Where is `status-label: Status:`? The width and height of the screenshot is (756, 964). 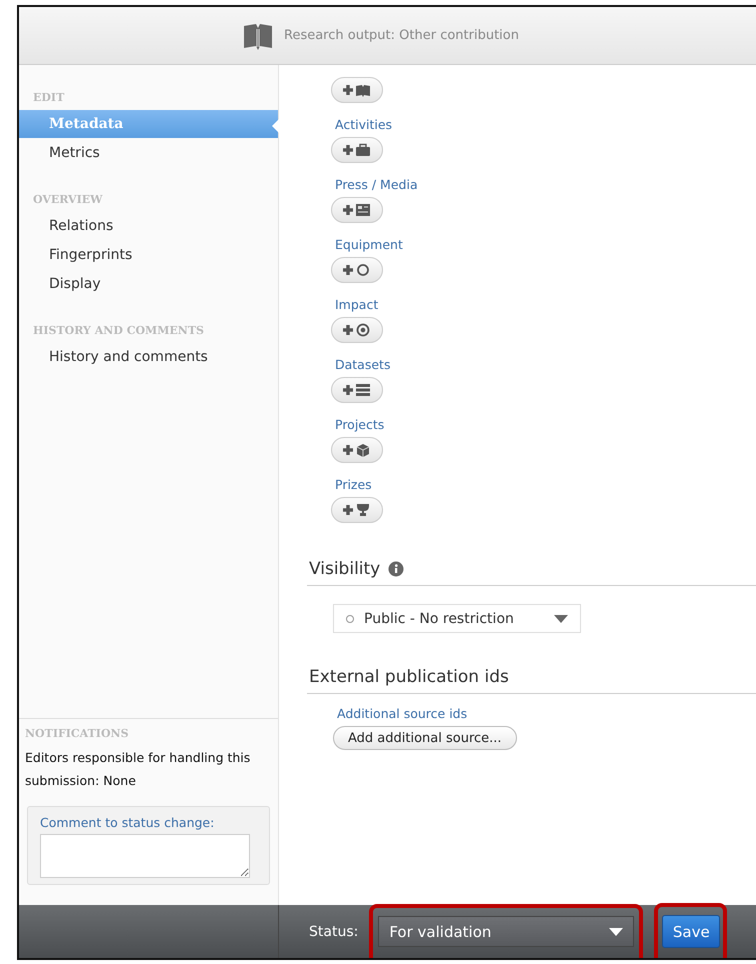 status-label: Status: is located at coordinates (333, 932).